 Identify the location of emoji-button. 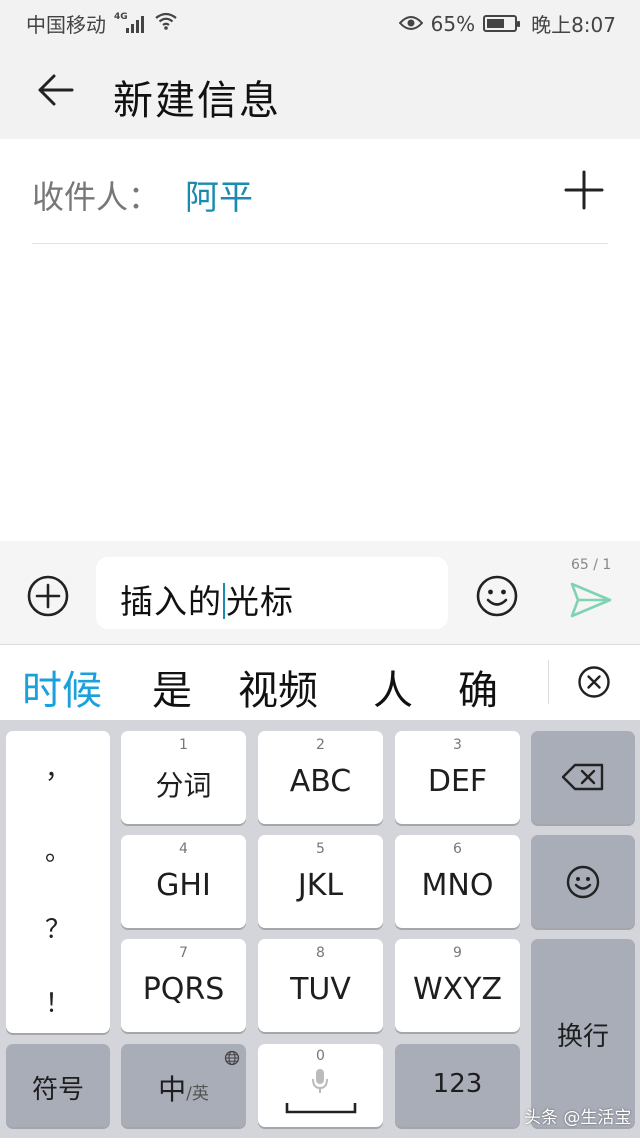
(497, 596).